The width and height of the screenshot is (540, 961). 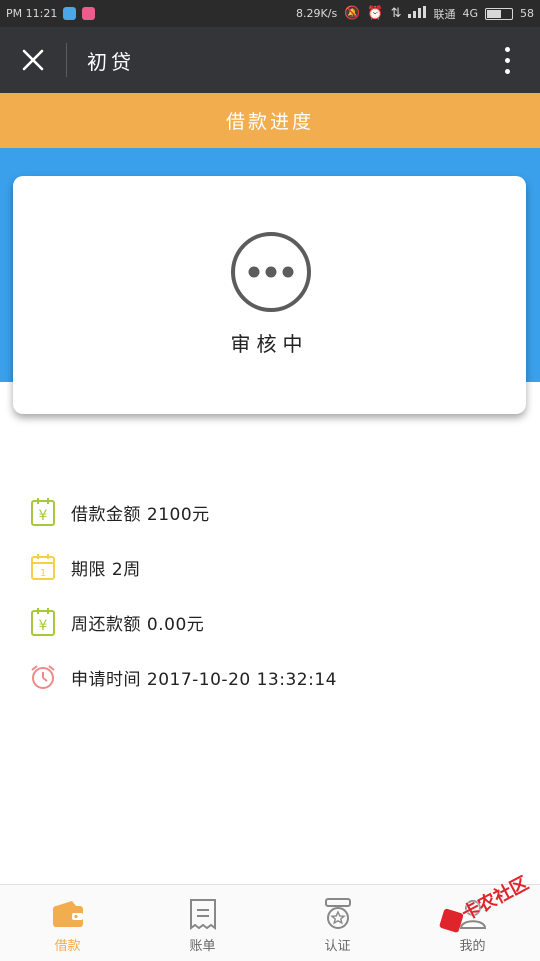 I want to click on alarm-icon: ⏰, so click(x=375, y=13).